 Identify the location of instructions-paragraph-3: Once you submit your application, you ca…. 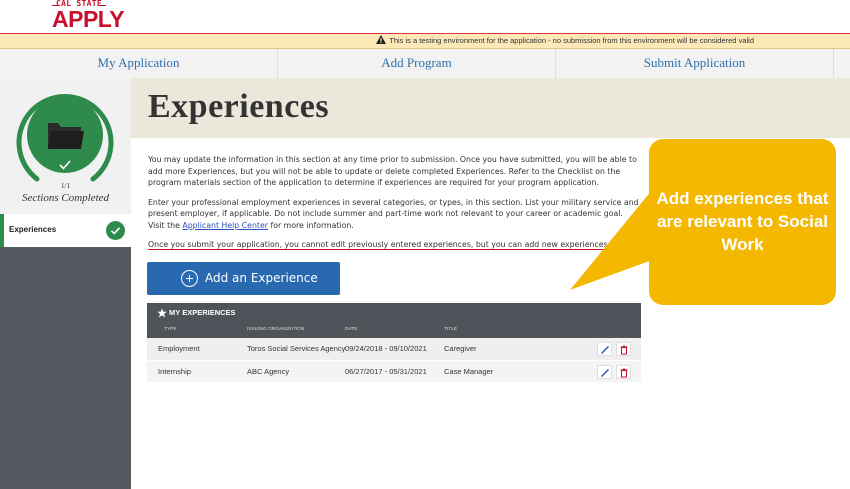
(379, 244).